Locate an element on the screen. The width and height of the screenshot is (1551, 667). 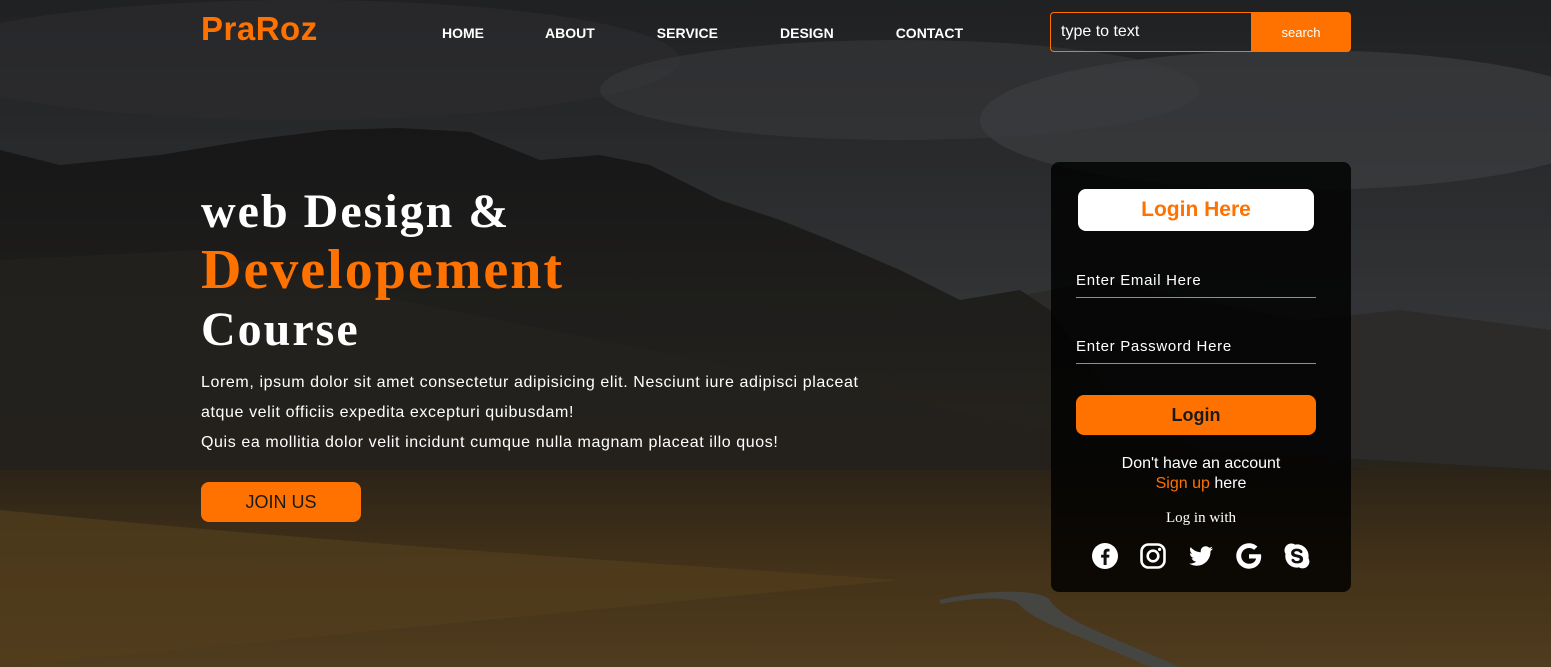
twitter-icon is located at coordinates (1201, 556).